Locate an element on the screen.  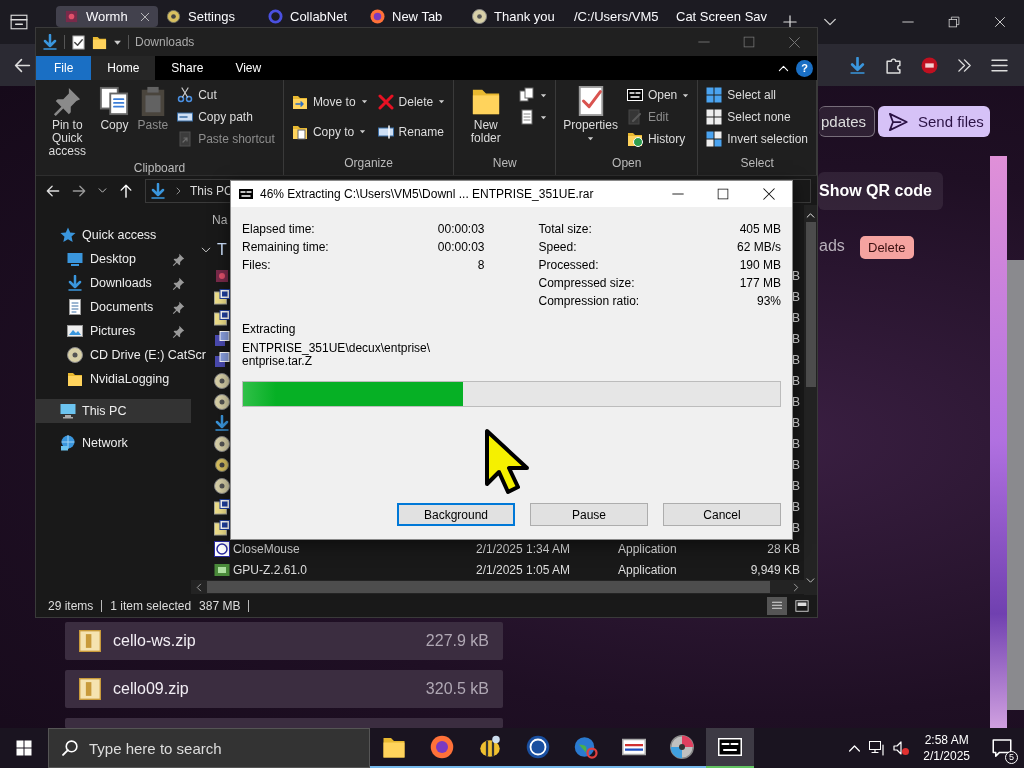
file-date: 2/1/2025 1:05 AM is located at coordinates (523, 569).